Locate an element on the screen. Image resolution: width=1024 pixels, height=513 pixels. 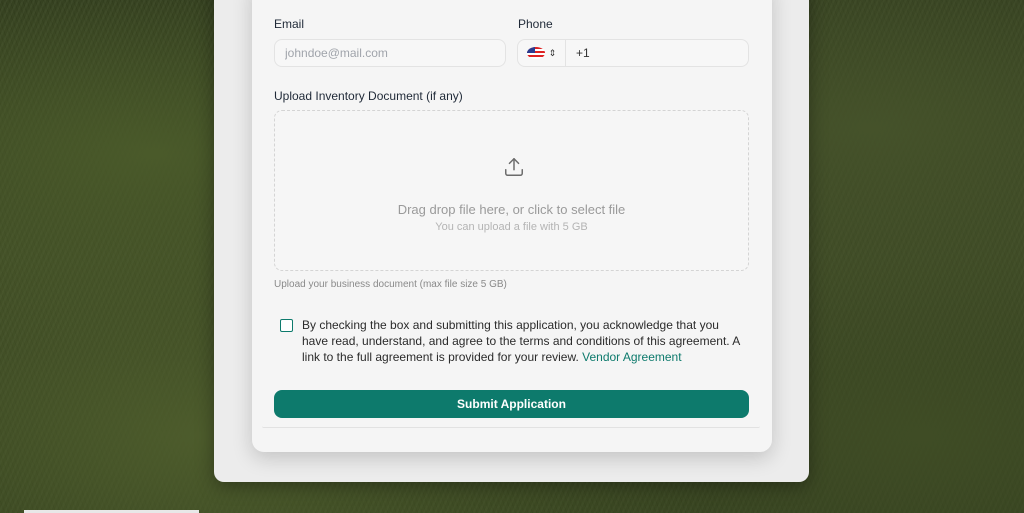
country-code-select: ⇕ is located at coordinates (542, 53).